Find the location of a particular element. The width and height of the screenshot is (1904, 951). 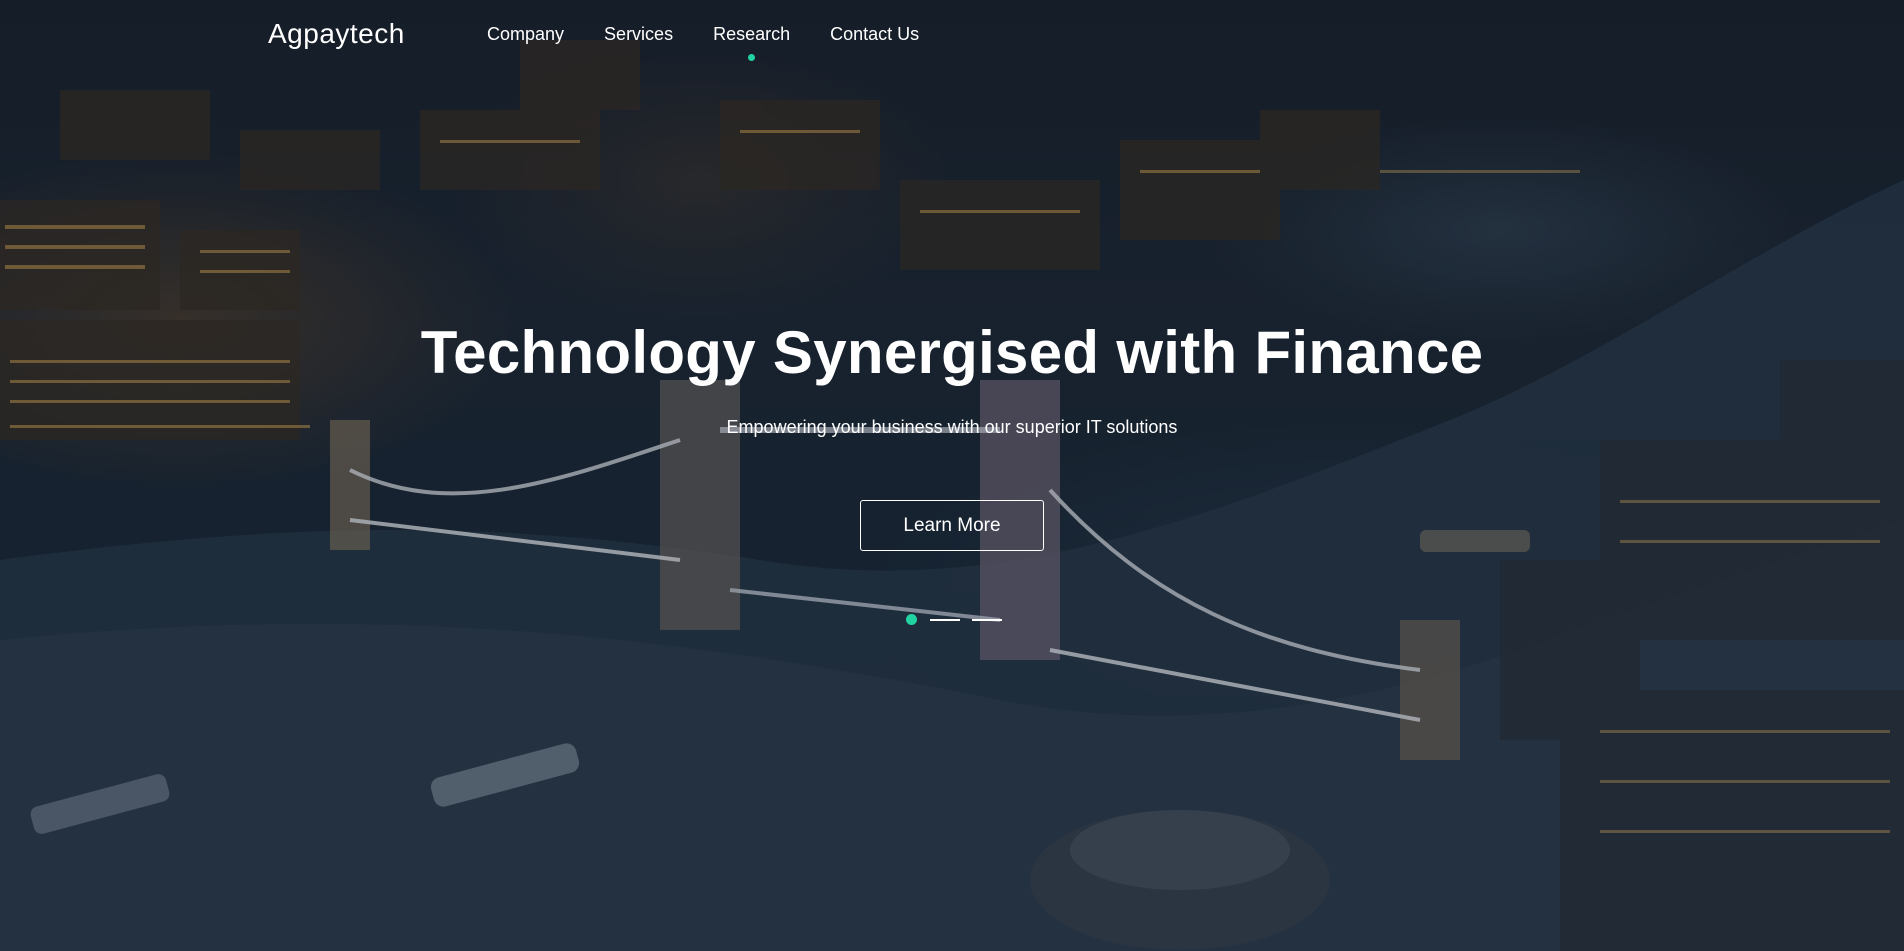

nav-item-company: Company is located at coordinates (525, 34).